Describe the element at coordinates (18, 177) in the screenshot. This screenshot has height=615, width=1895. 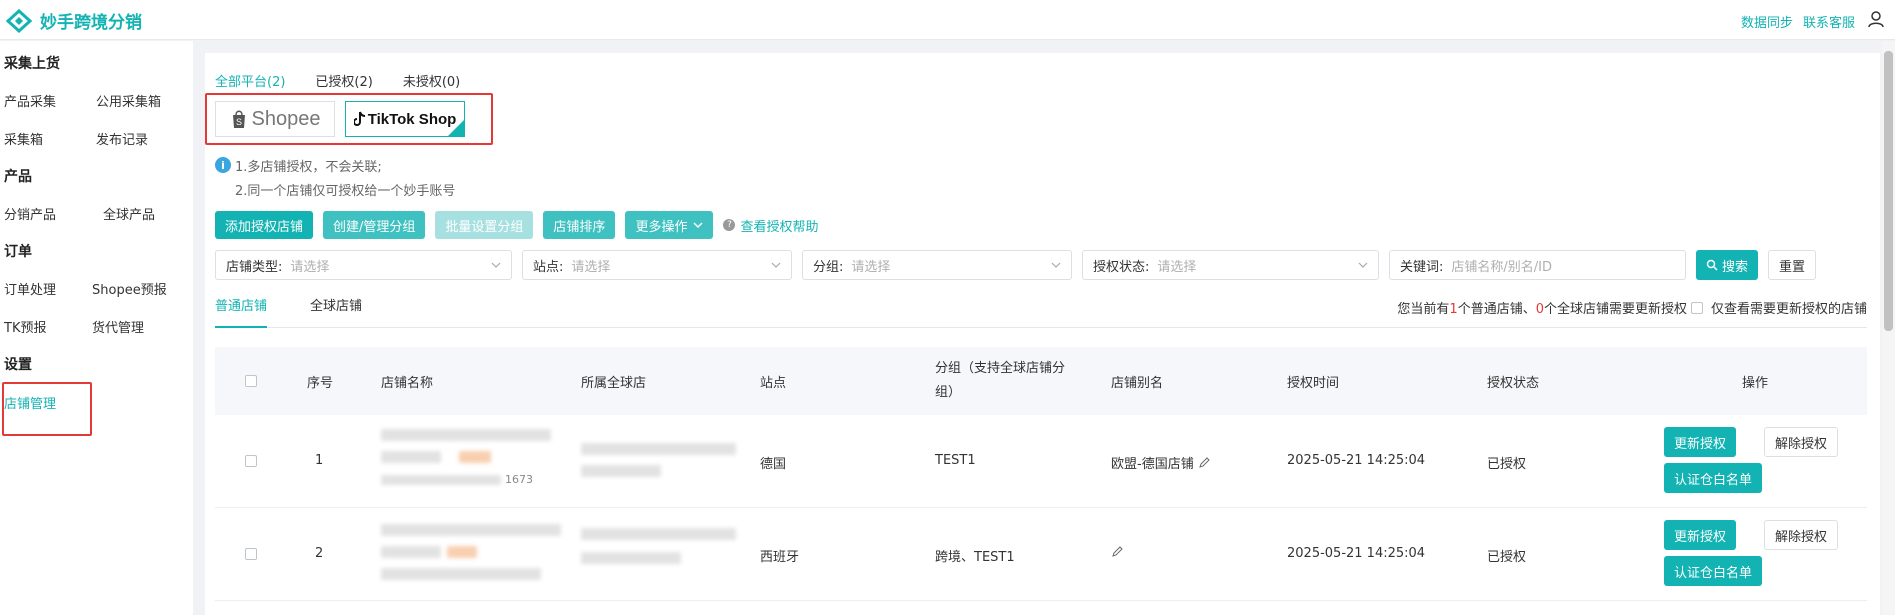
I see `sidebar-group-product: 产品` at that location.